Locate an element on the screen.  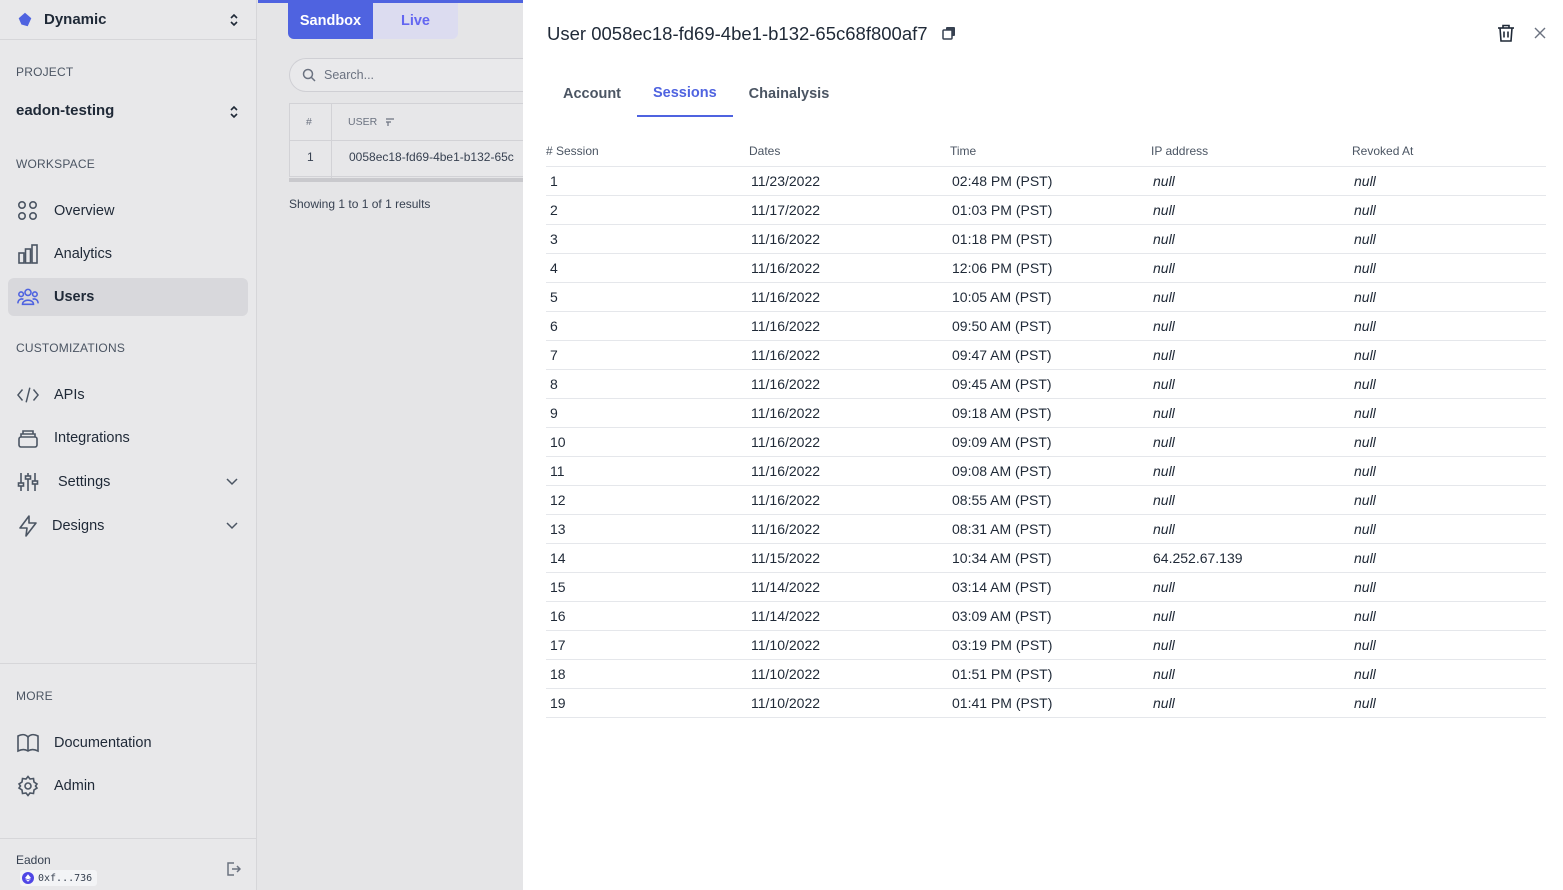
wallet-badge: 0xf...736 is located at coordinates (59, 878).